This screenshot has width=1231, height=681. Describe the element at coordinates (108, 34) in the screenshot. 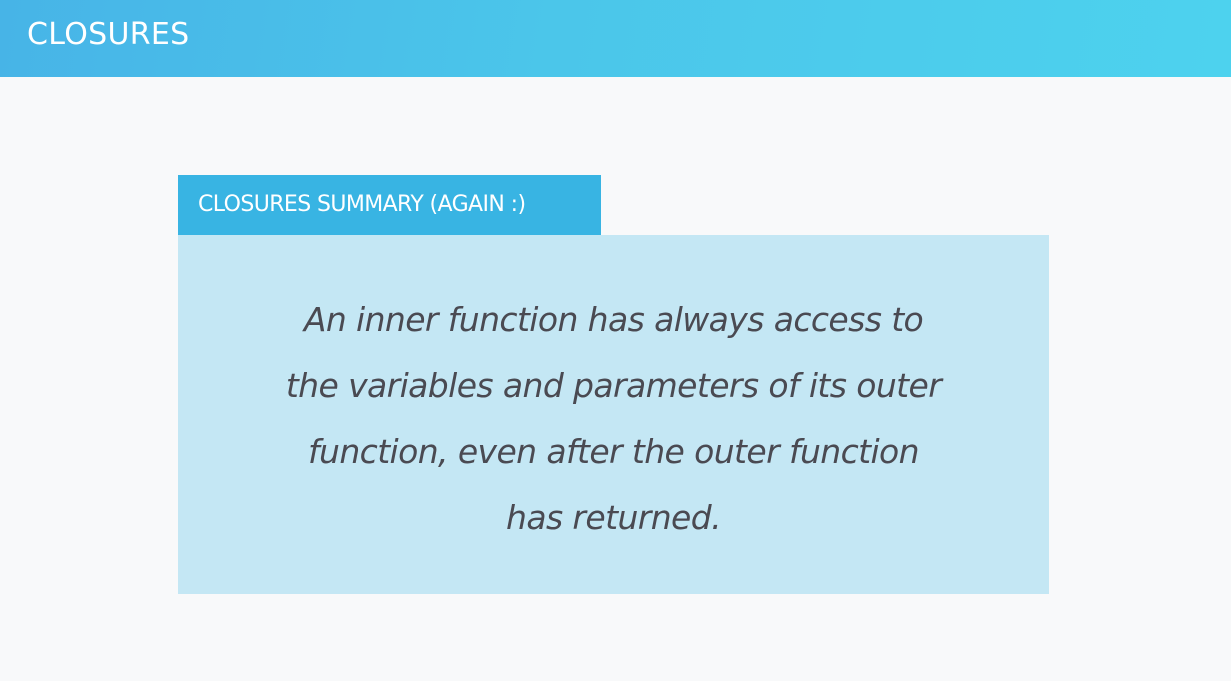

I see `page-title: CLOSURES` at that location.